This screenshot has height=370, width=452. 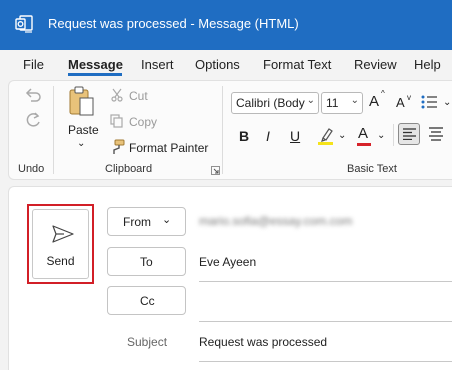 I want to click on cc-button: Cc, so click(x=146, y=300).